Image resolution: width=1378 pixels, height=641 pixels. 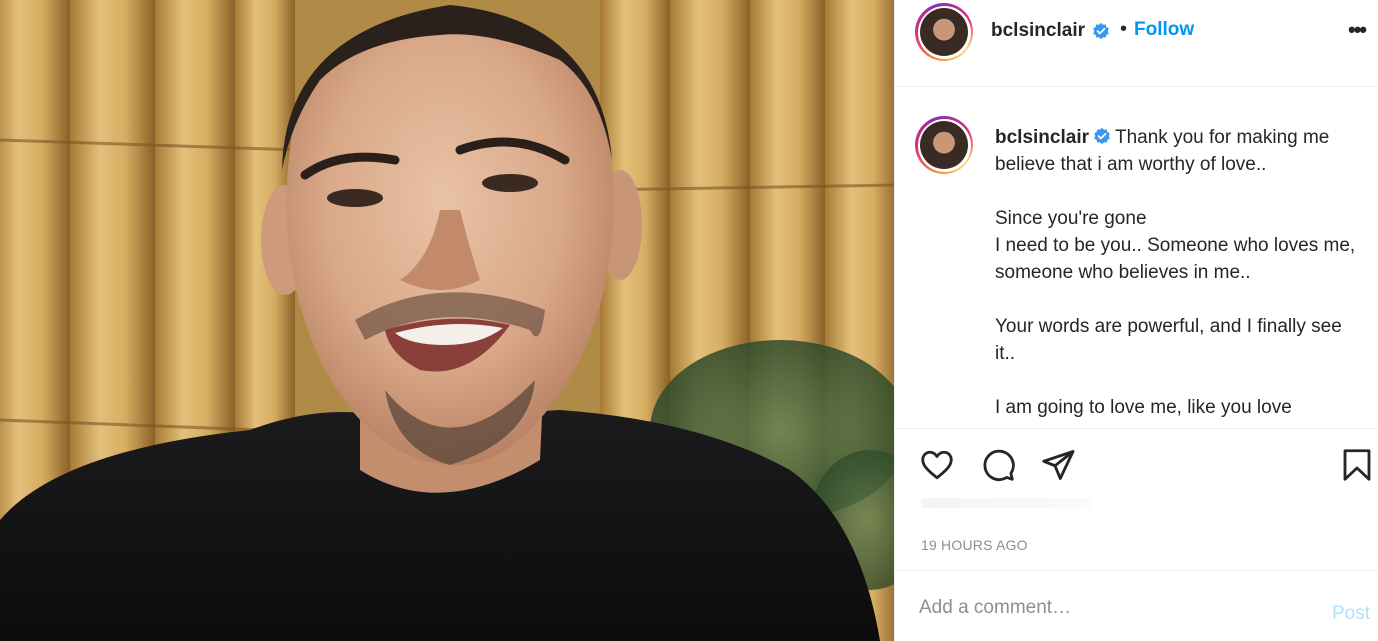 What do you see at coordinates (1058, 465) in the screenshot?
I see `paper-plane-icon` at bounding box center [1058, 465].